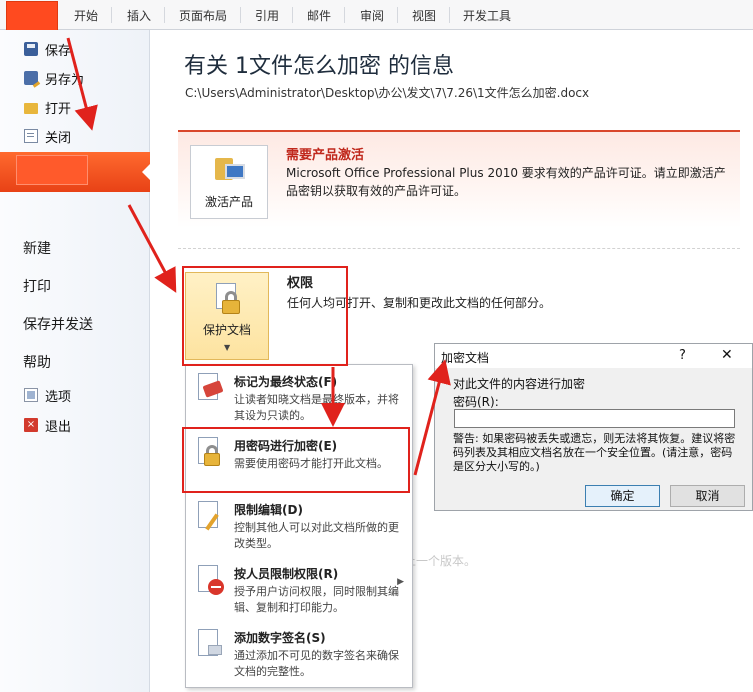 The width and height of the screenshot is (753, 692). What do you see at coordinates (228, 202) in the screenshot?
I see `activate-product-label: 激活产品` at bounding box center [228, 202].